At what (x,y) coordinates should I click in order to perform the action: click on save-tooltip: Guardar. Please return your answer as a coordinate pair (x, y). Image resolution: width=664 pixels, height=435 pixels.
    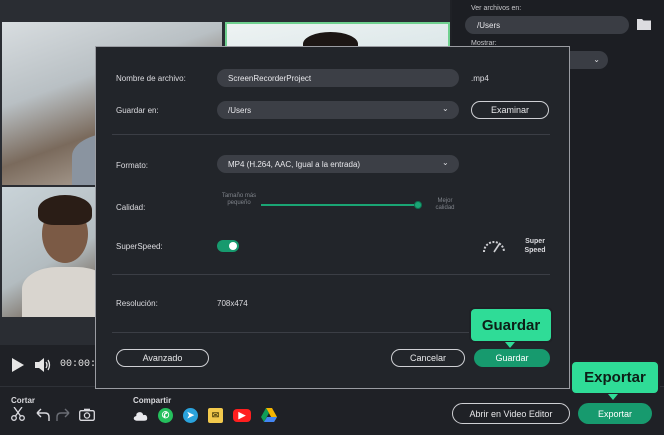
    Looking at the image, I should click on (511, 325).